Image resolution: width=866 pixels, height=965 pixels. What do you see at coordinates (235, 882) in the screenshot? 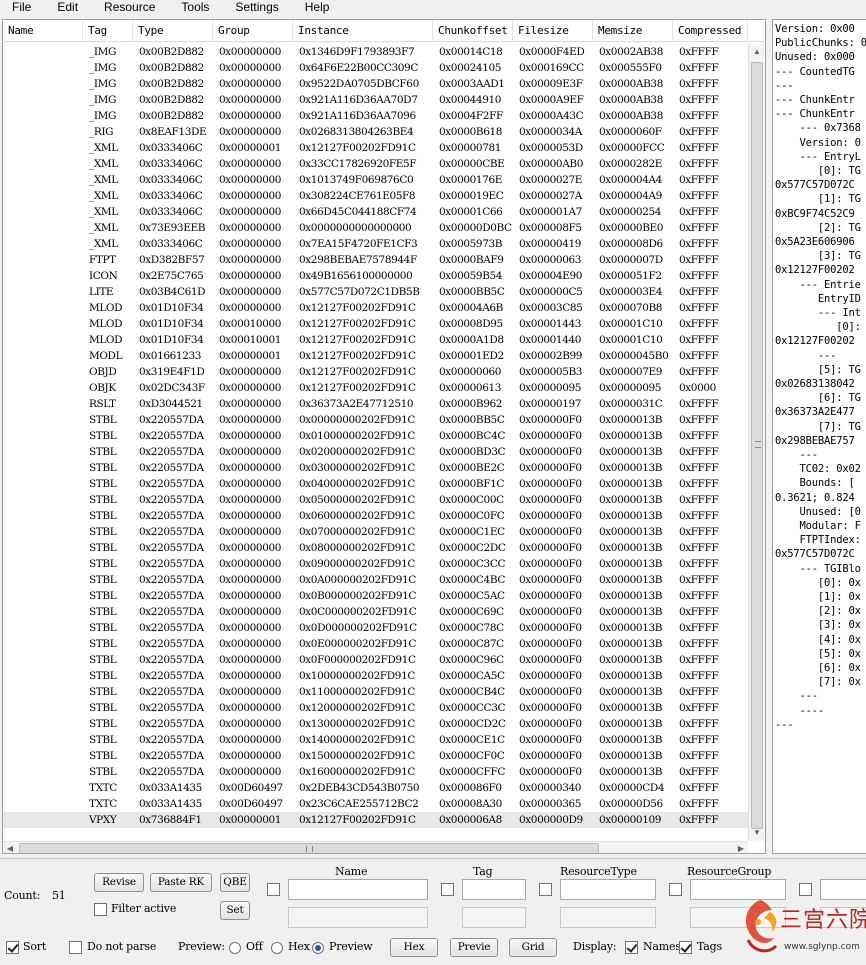
I see `qbe-button: QBE` at bounding box center [235, 882].